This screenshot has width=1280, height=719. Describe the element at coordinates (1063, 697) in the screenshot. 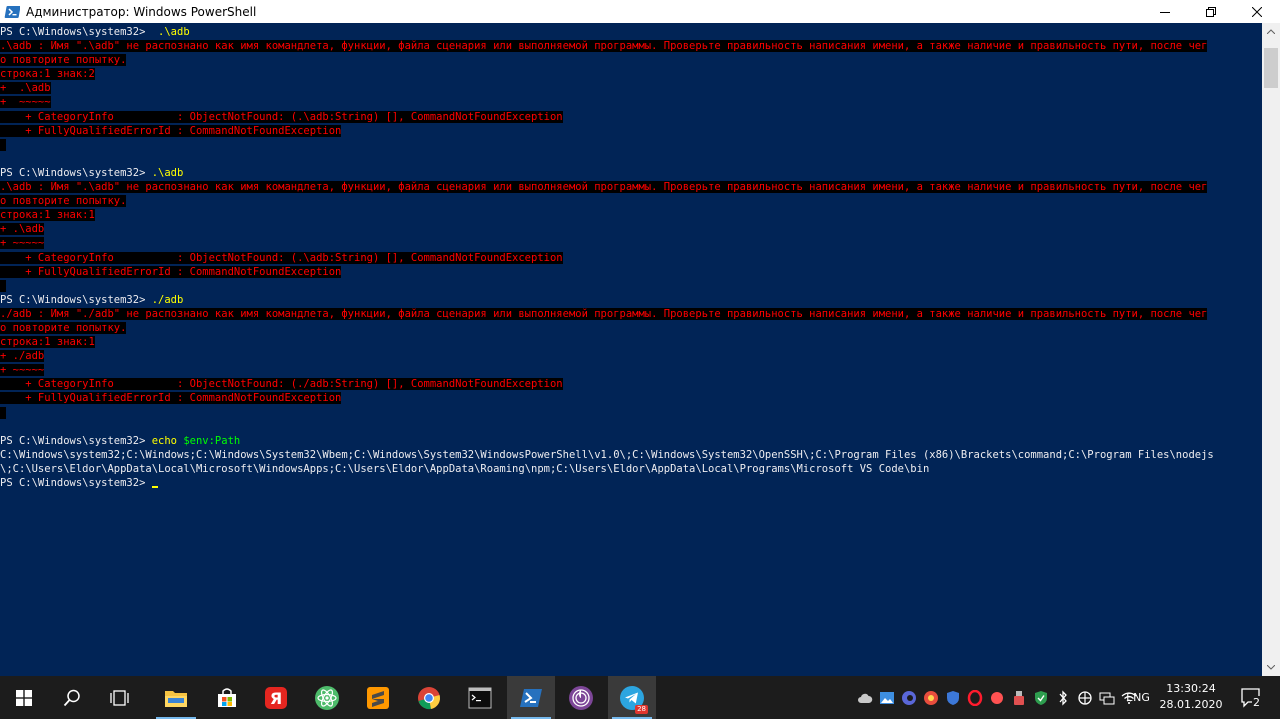

I see `bluetooth-icon` at that location.